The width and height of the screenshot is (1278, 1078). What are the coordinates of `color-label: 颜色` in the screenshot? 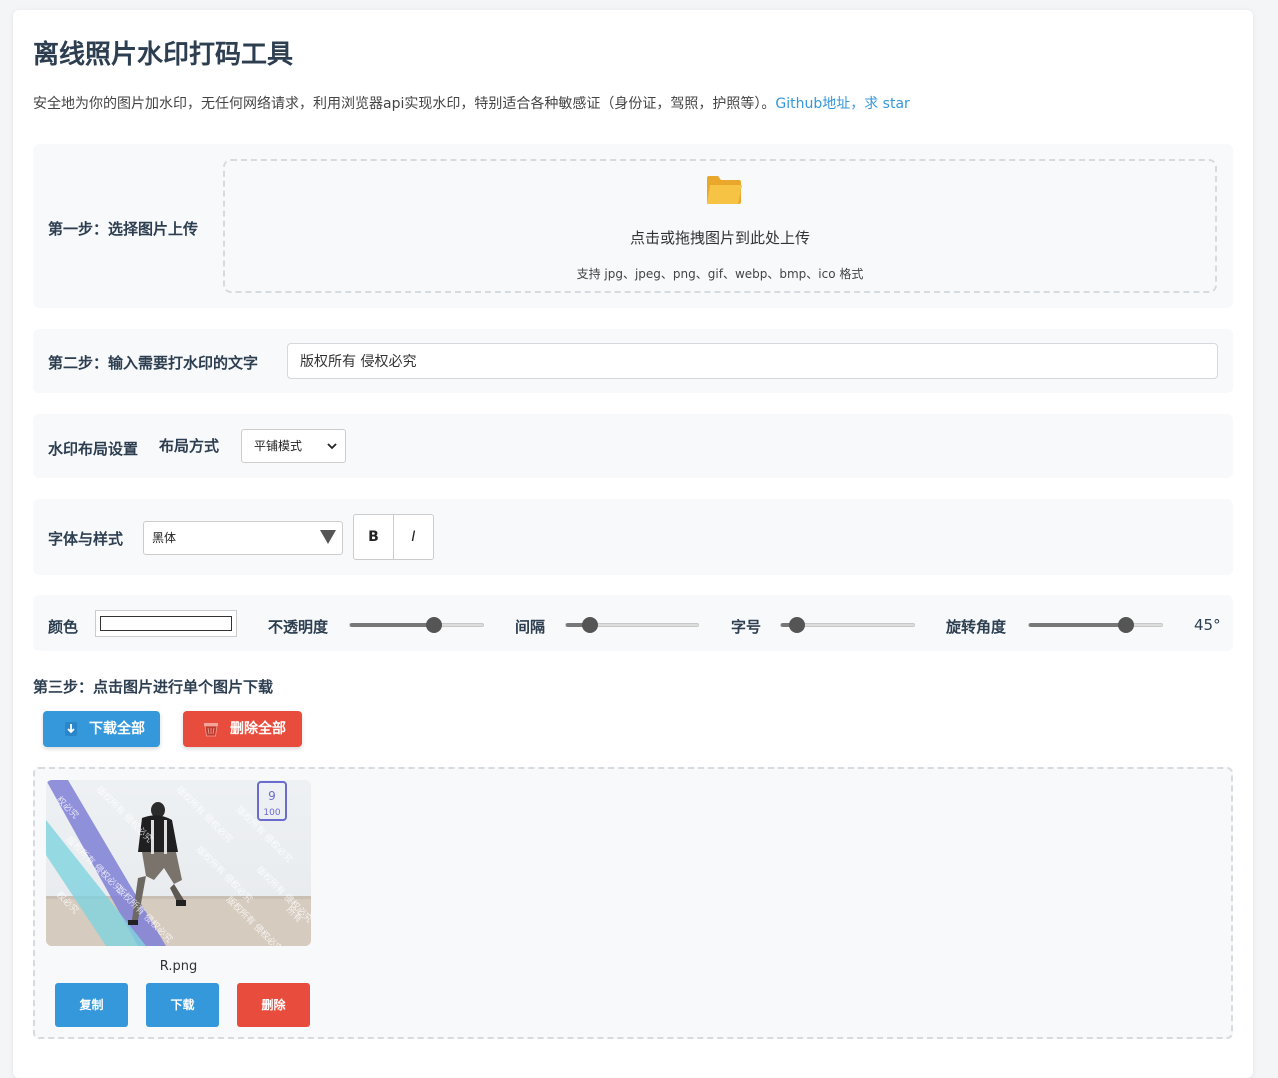 It's located at (63, 627).